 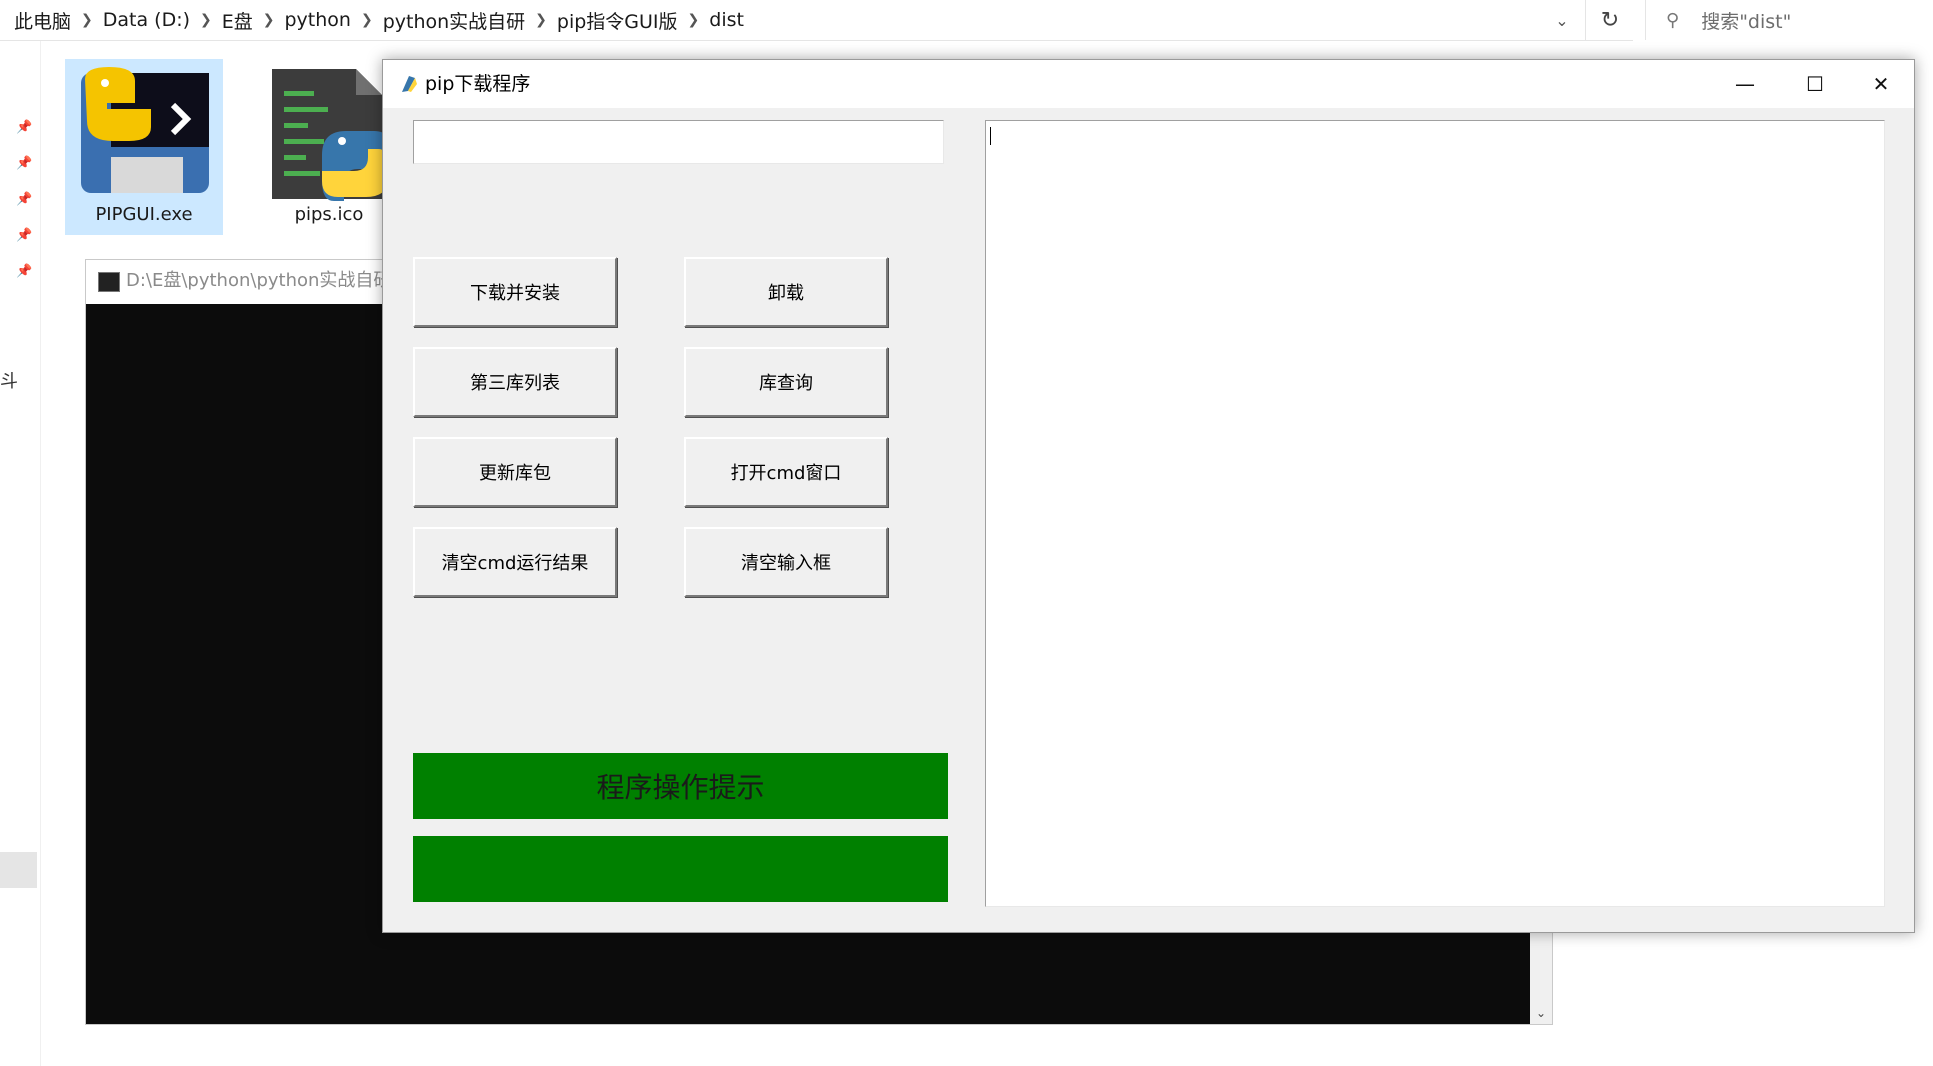 I want to click on text-caret, so click(x=990, y=136).